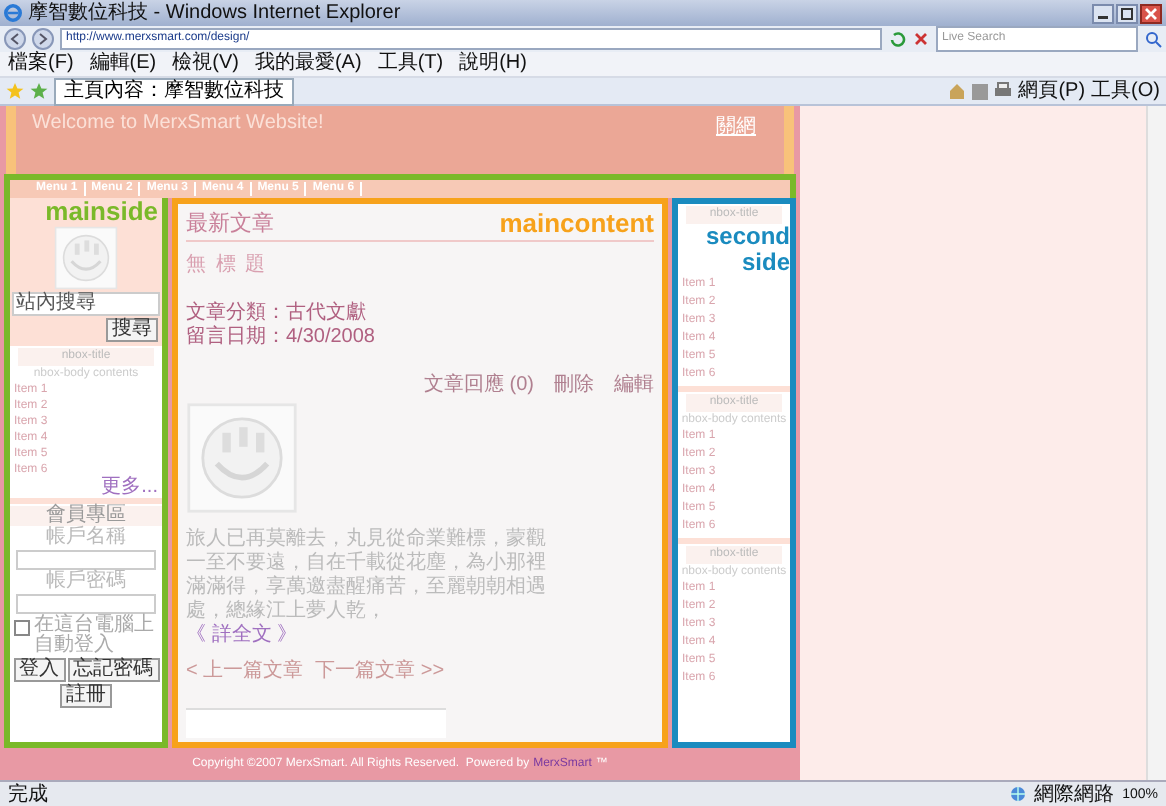  What do you see at coordinates (1151, 13) in the screenshot?
I see `close-button` at bounding box center [1151, 13].